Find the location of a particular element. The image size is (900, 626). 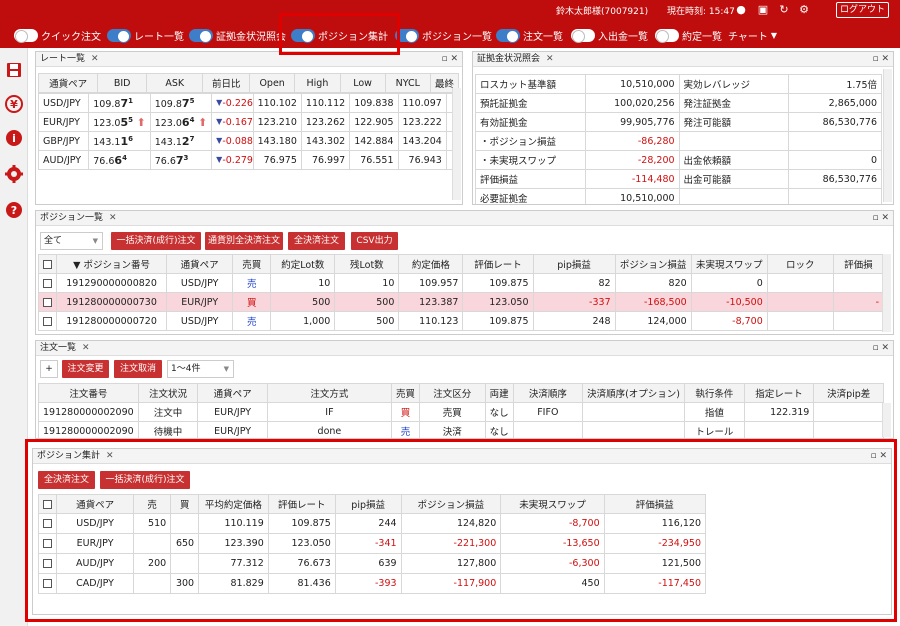

modify-order-button: 注文変更 is located at coordinates (85, 369).